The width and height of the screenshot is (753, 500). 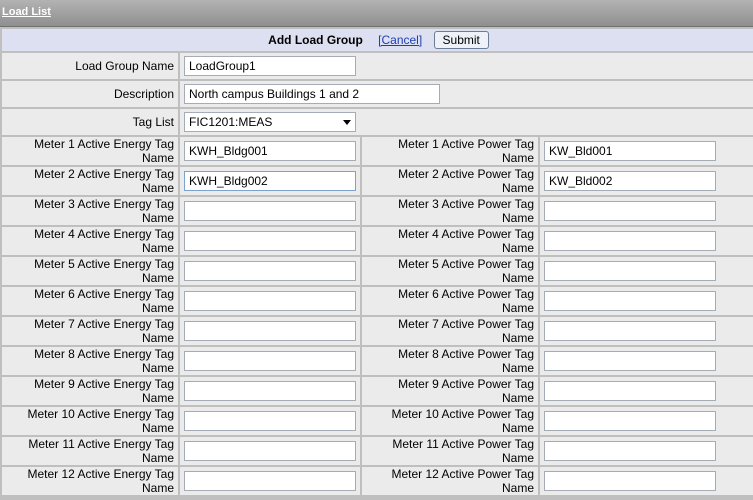 What do you see at coordinates (347, 122) in the screenshot?
I see `dropdown-arrow-icon` at bounding box center [347, 122].